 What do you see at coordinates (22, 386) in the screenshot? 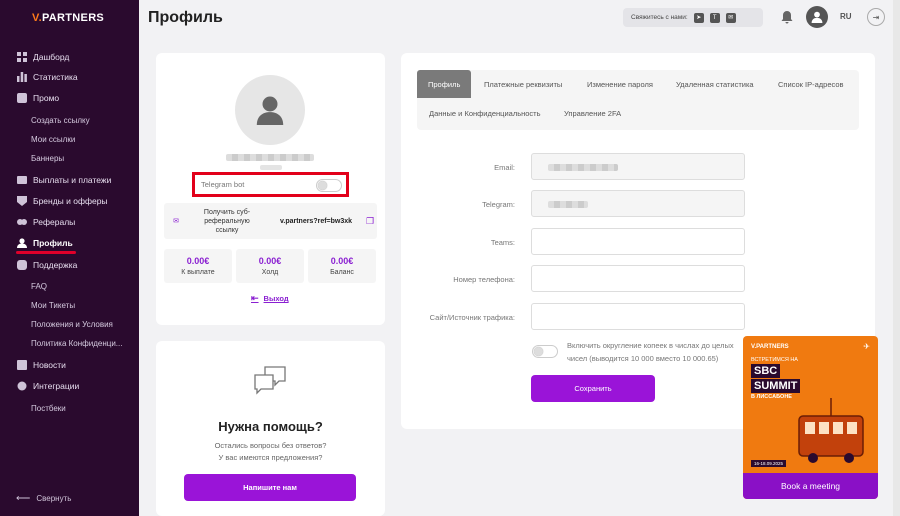
I see `gear-icon` at bounding box center [22, 386].